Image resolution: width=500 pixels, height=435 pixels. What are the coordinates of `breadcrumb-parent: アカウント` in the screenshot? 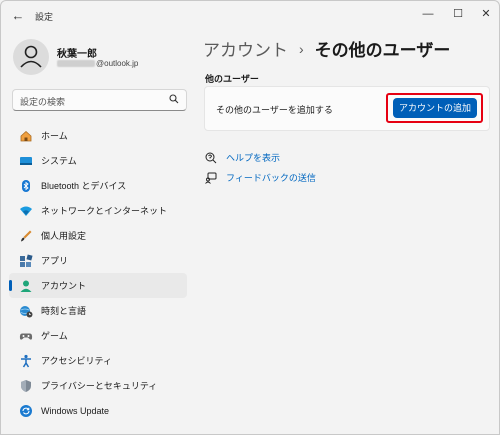 It's located at (245, 48).